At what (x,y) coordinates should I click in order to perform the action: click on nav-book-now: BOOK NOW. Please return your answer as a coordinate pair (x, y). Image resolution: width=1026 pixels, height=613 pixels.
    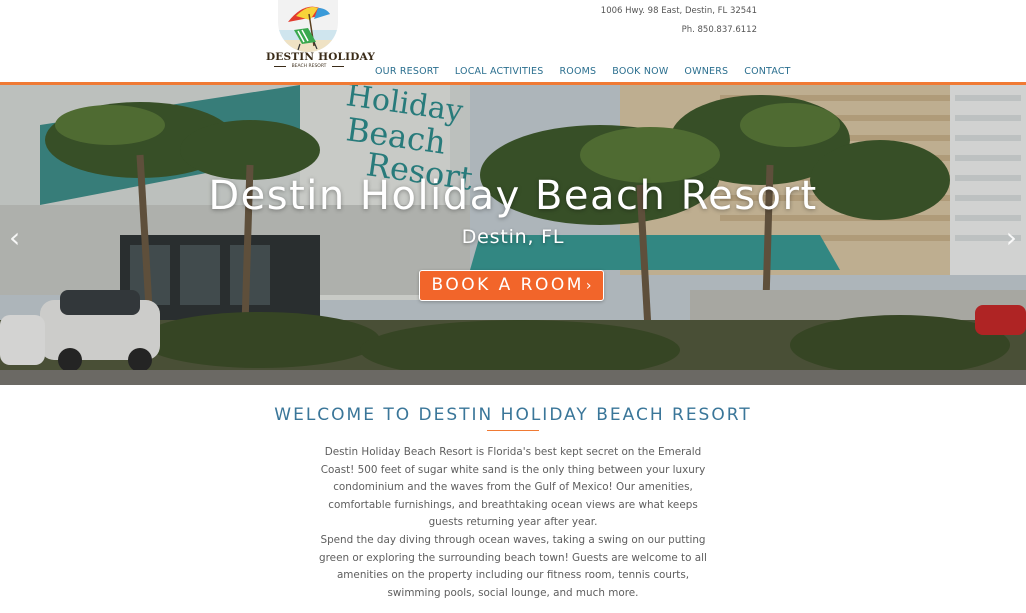
    Looking at the image, I should click on (640, 71).